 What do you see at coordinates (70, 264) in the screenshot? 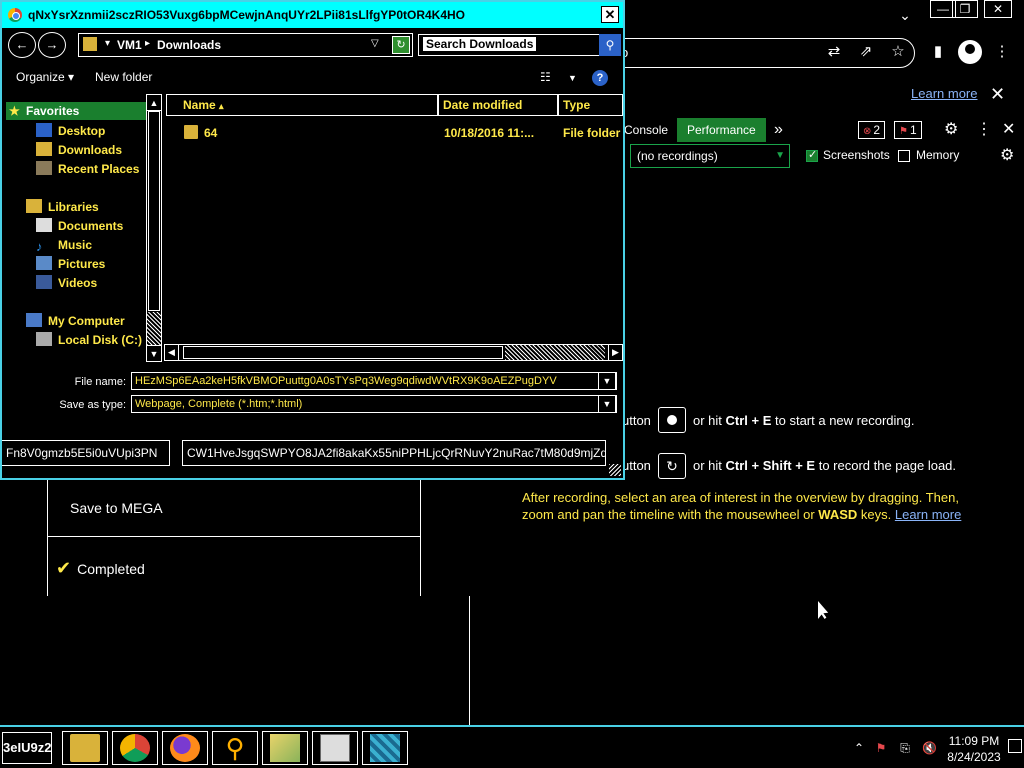
I see `nav-pictures: Pictures` at bounding box center [70, 264].